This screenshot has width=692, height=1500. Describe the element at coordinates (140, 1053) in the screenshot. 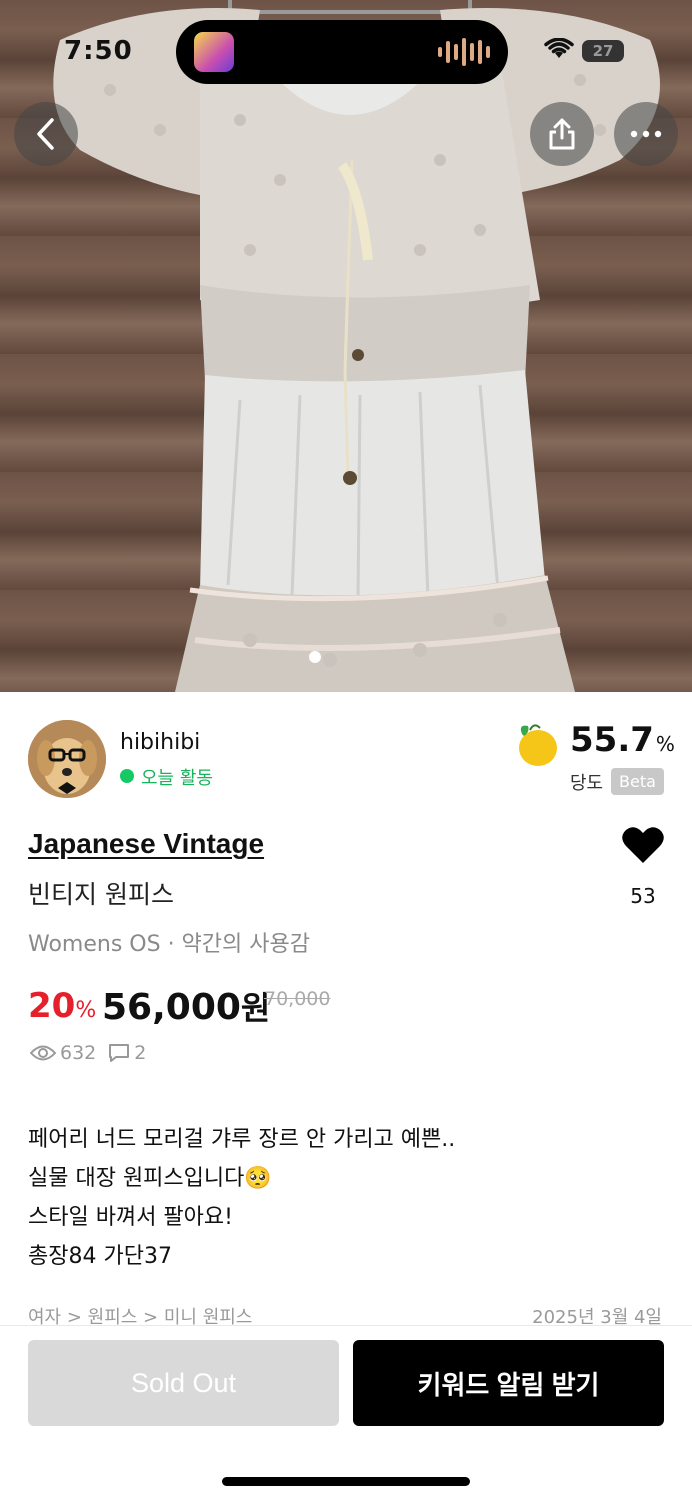

I see `comment-count: 2` at that location.